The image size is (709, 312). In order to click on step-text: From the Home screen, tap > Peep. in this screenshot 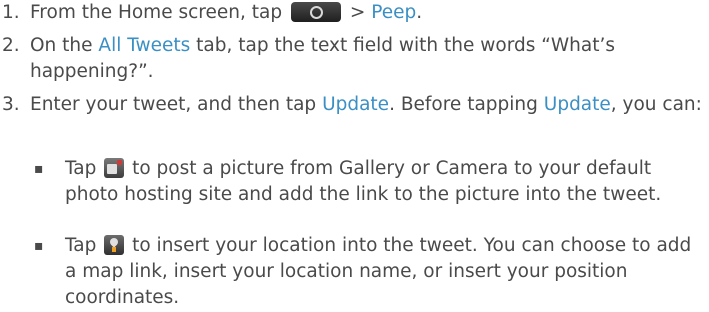, I will do `click(226, 12)`.